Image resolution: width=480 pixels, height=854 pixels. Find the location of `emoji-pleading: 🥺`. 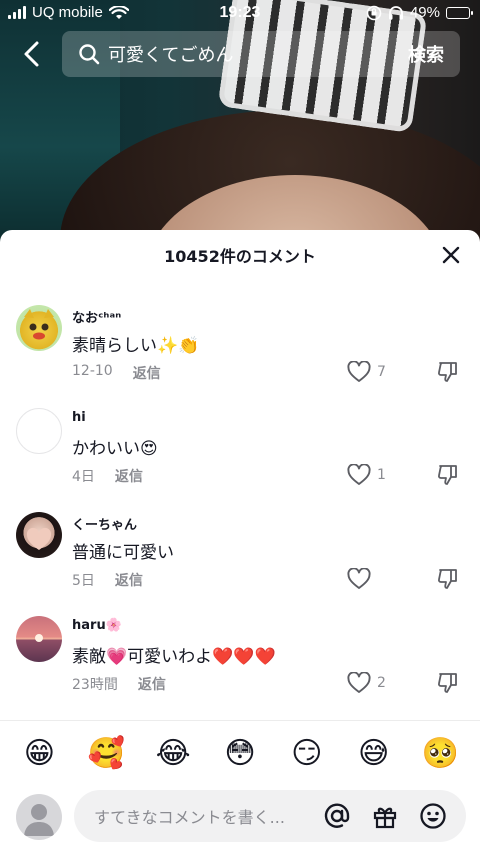

emoji-pleading: 🥺 is located at coordinates (440, 754).